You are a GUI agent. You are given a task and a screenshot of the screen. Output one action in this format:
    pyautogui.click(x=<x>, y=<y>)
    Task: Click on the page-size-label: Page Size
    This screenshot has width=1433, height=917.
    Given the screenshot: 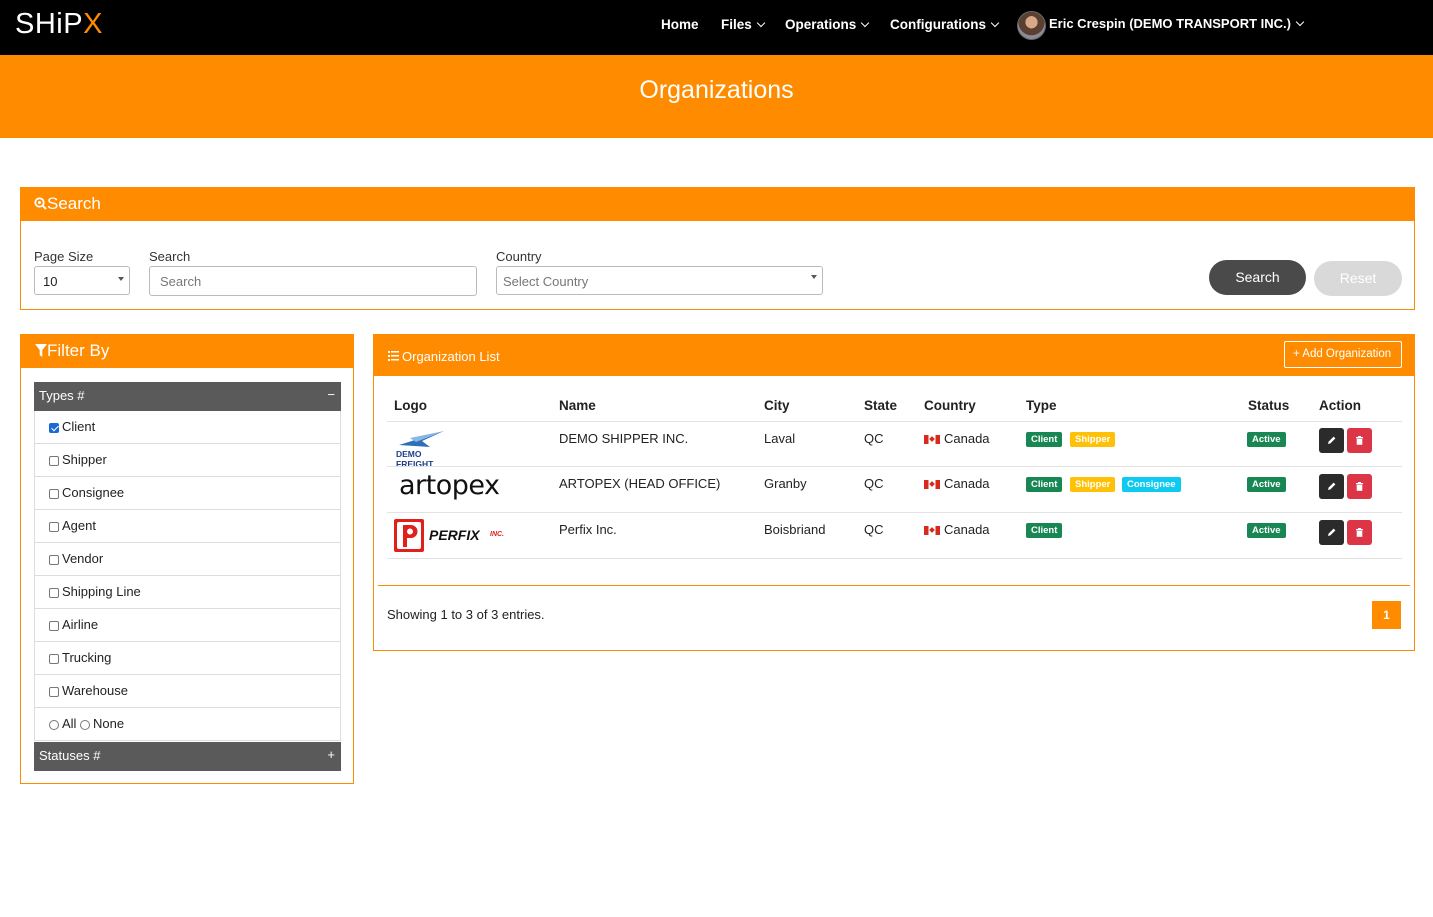 What is the action you would take?
    pyautogui.click(x=64, y=256)
    